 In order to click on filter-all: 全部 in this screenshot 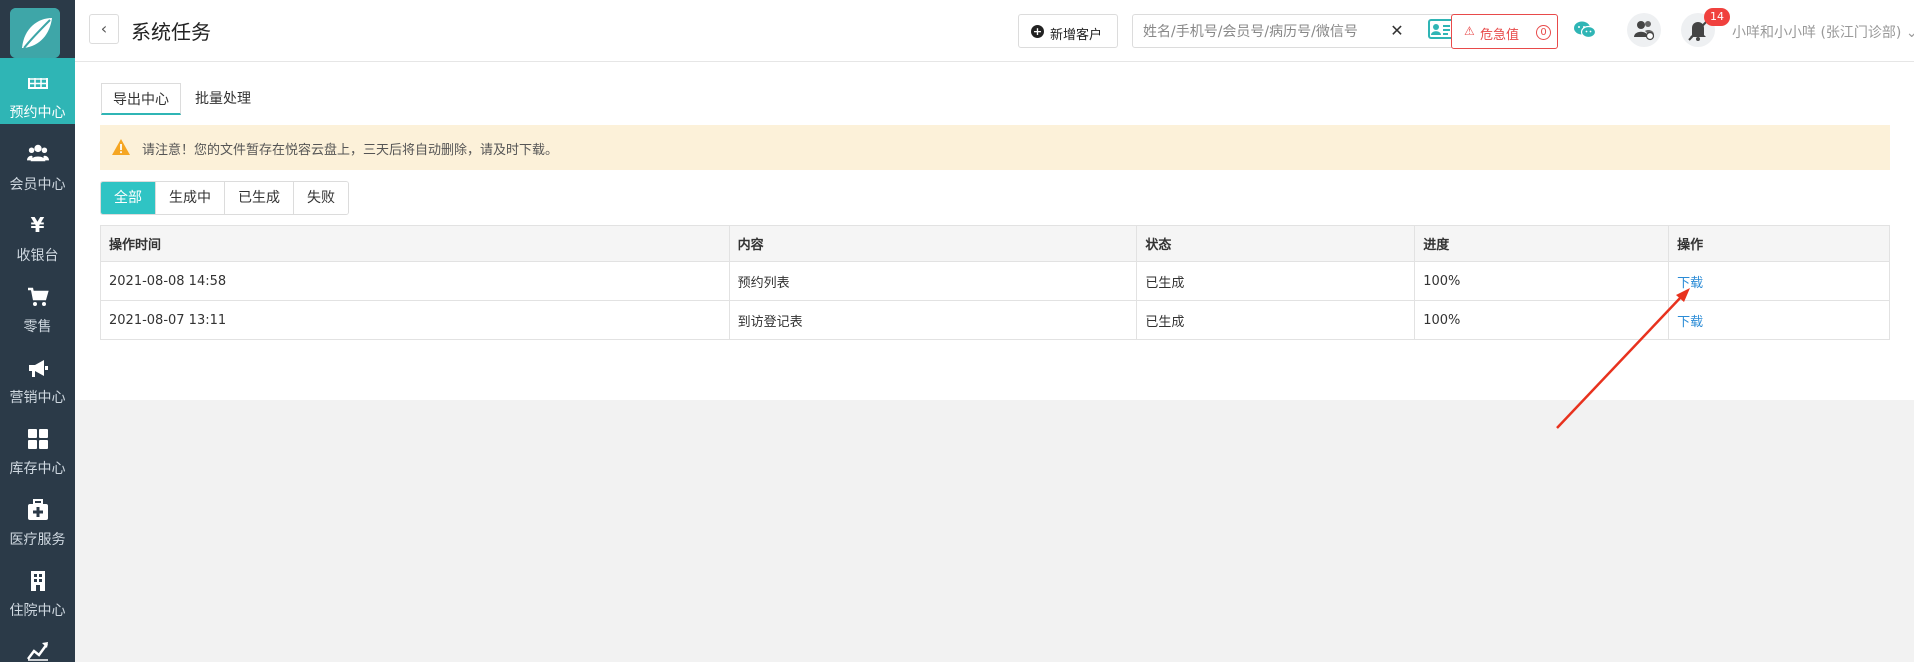, I will do `click(128, 198)`.